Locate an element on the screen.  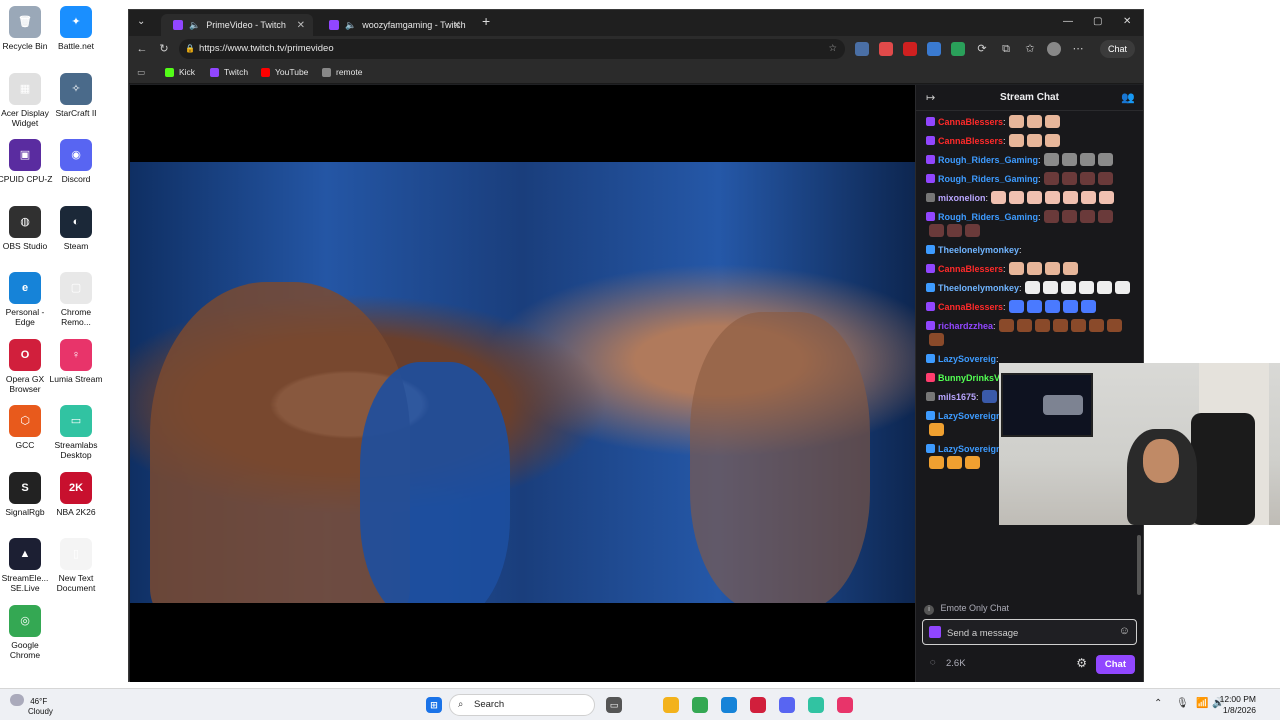
favorites-icon: ✩ is located at coordinates (1030, 49).